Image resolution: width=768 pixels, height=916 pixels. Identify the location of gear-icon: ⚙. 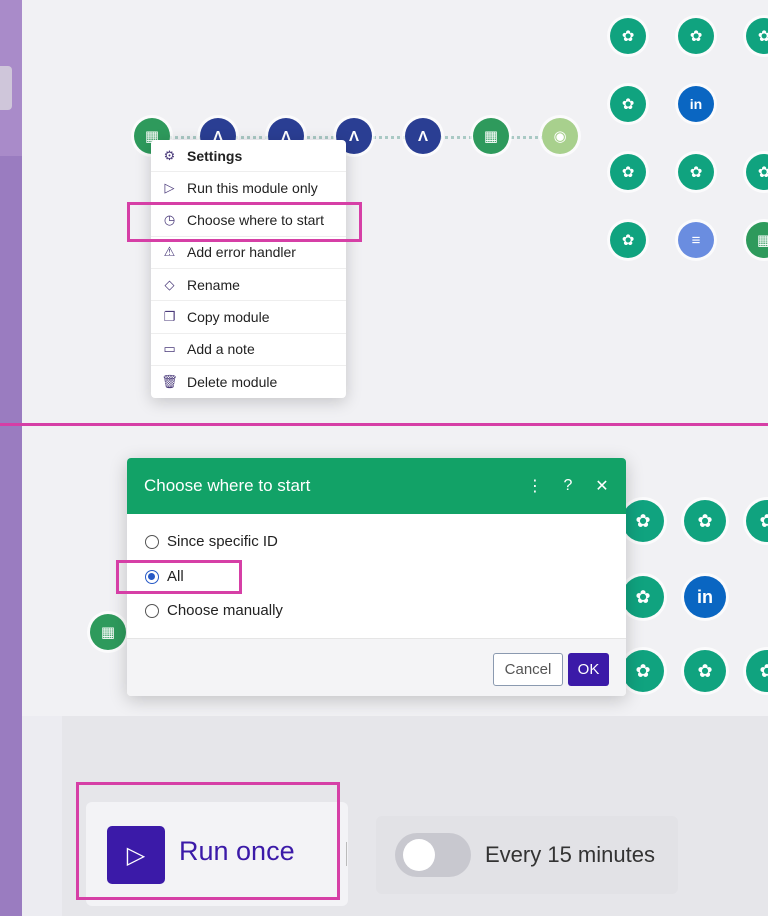
(169, 155).